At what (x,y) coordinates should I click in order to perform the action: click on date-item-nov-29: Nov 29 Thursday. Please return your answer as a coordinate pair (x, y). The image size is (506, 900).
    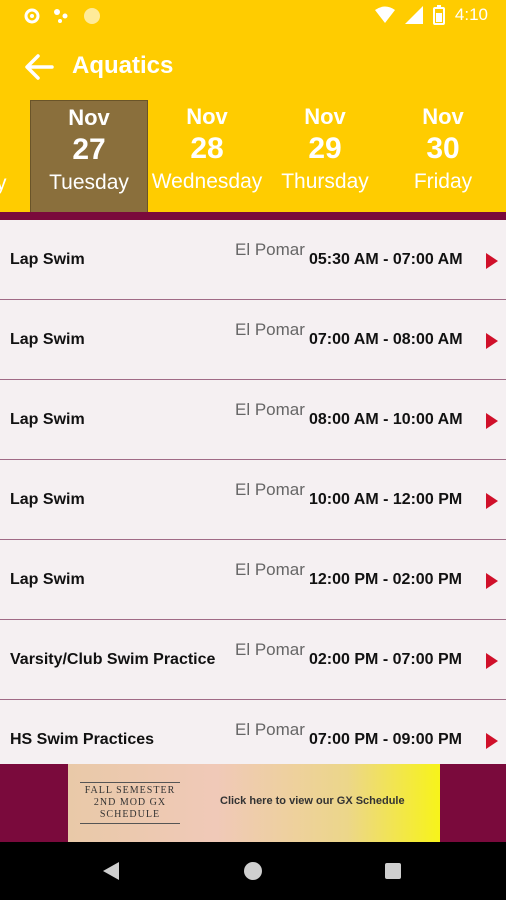
    Looking at the image, I should click on (325, 156).